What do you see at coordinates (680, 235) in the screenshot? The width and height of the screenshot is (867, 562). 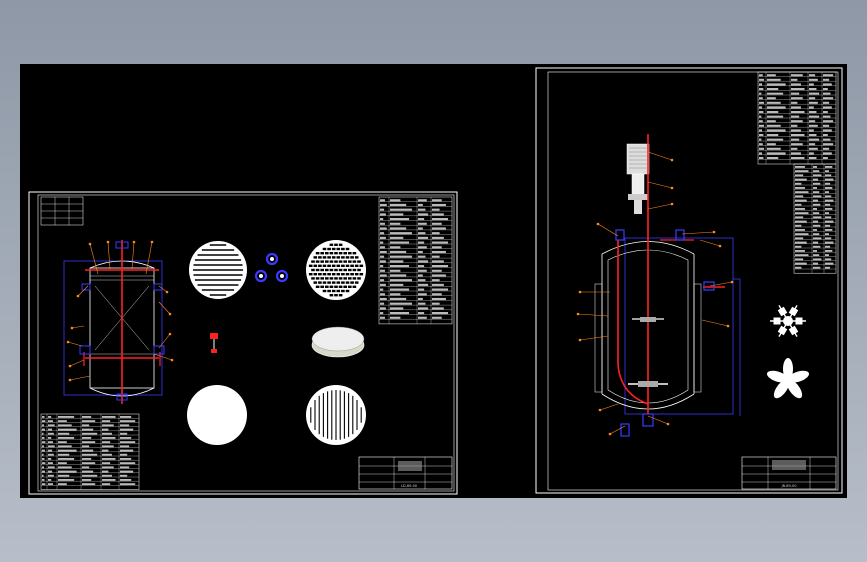 I see `inlet-nozzle-right` at bounding box center [680, 235].